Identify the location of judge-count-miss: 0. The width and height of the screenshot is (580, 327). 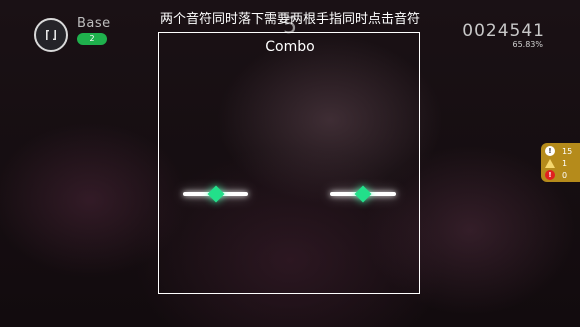
(565, 175).